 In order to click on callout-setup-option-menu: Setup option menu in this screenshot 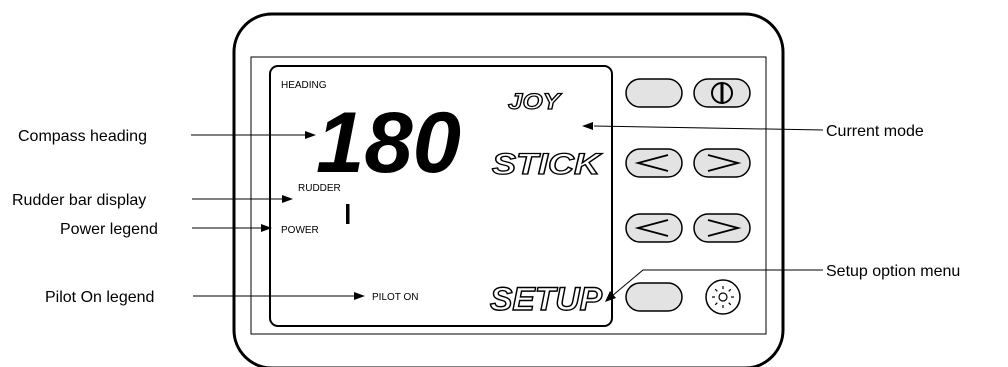, I will do `click(893, 271)`.